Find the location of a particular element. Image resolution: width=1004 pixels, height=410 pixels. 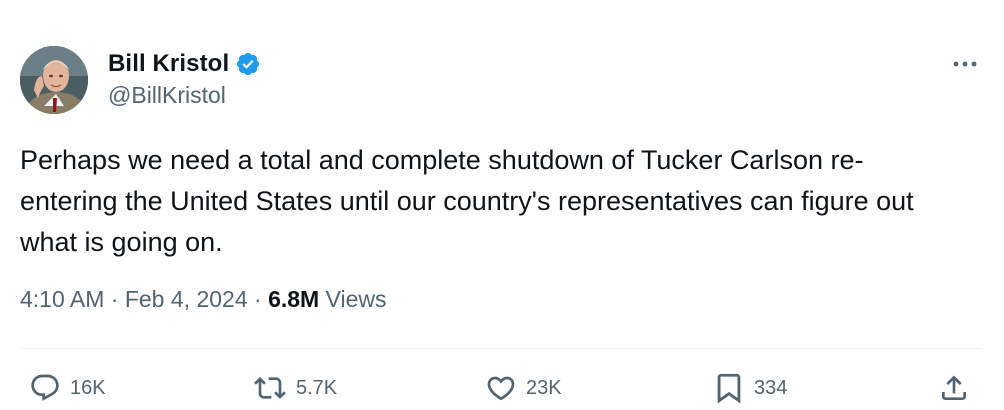

views-label: Views is located at coordinates (356, 299).